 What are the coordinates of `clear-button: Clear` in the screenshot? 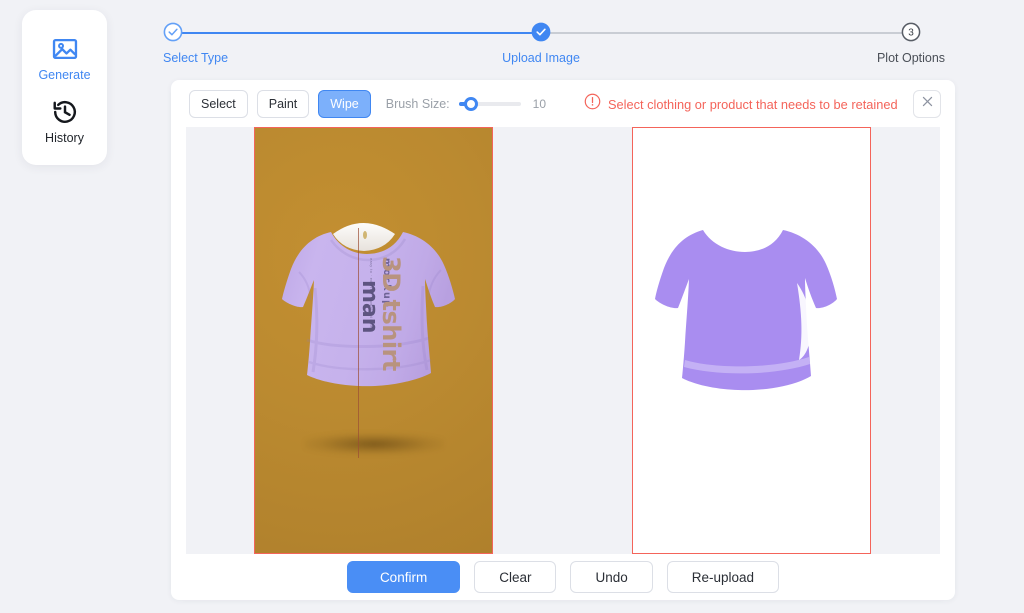 It's located at (515, 577).